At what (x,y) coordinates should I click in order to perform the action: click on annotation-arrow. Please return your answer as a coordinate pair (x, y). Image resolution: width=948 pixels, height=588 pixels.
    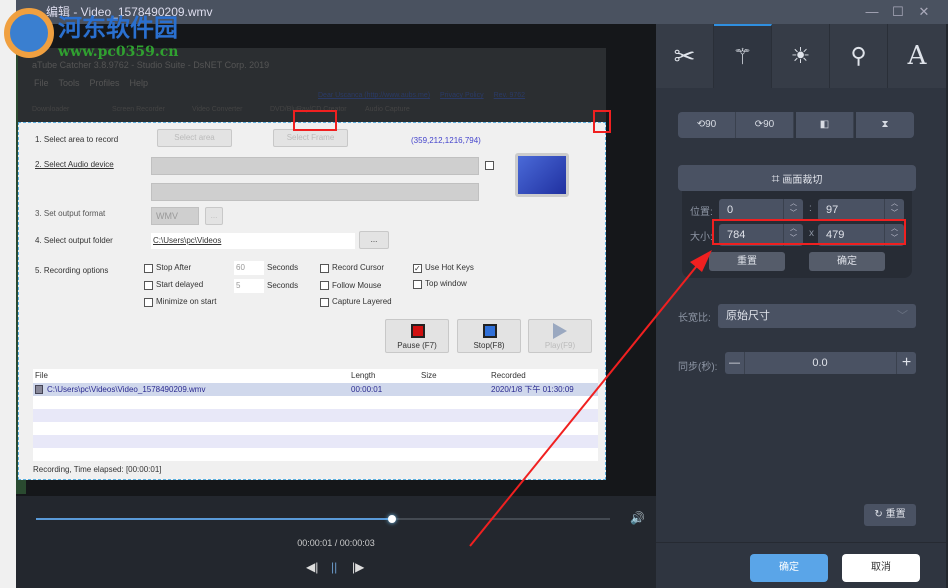
    Looking at the image, I should click on (590, 398).